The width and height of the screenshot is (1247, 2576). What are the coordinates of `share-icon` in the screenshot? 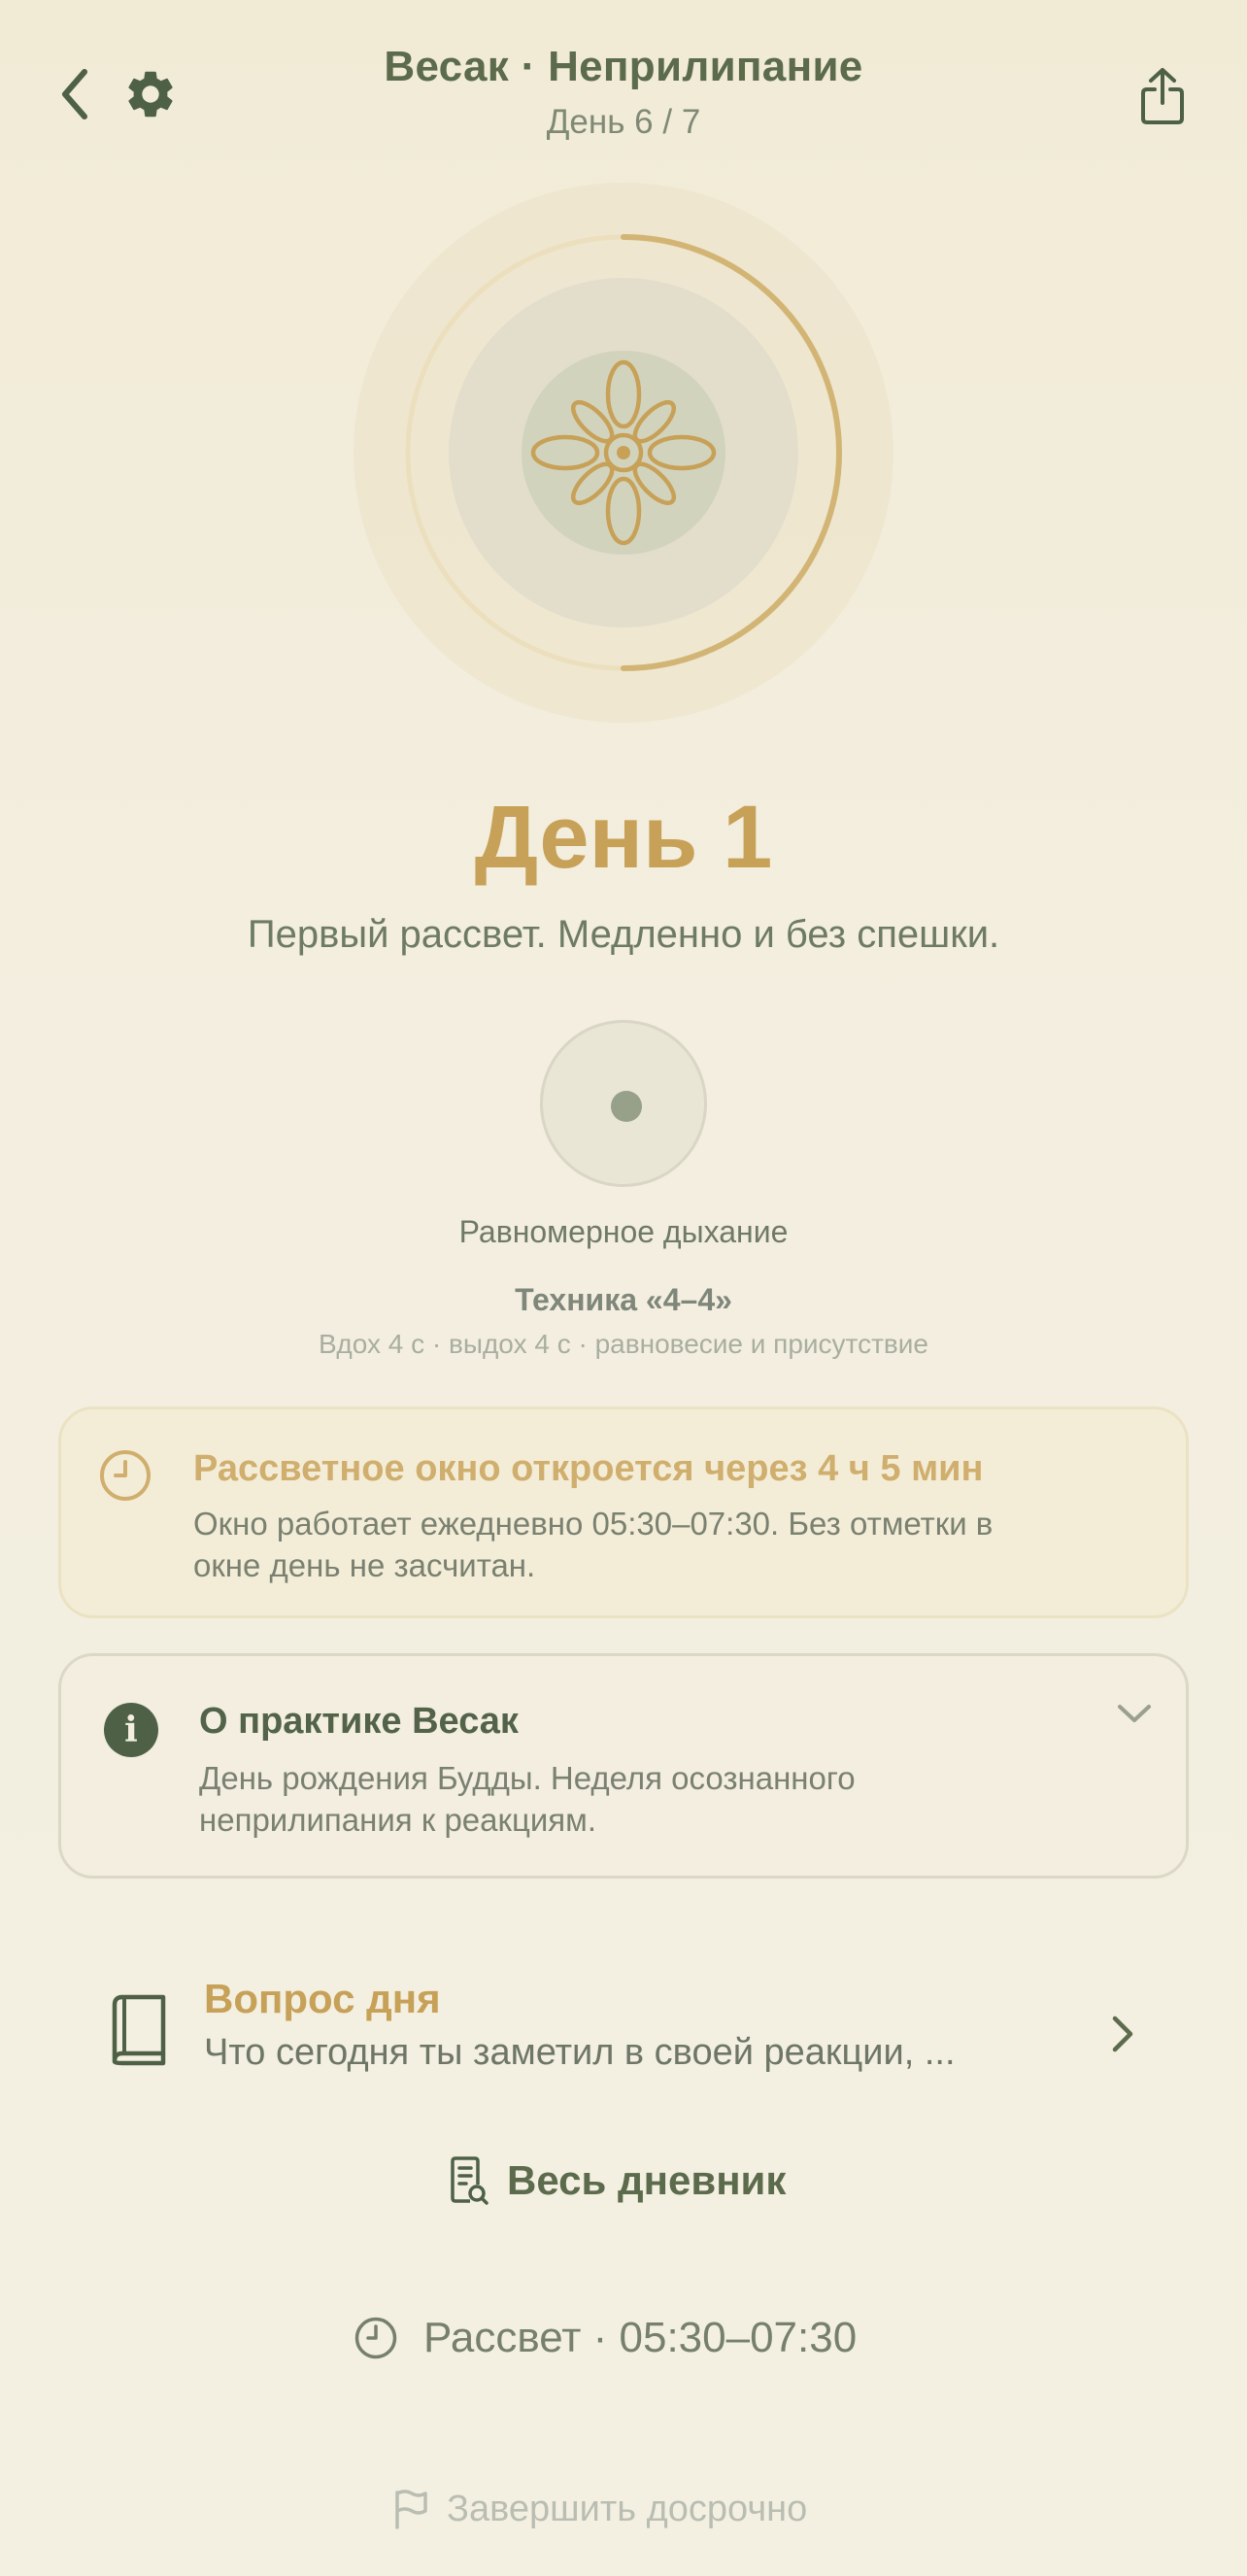 It's located at (1162, 96).